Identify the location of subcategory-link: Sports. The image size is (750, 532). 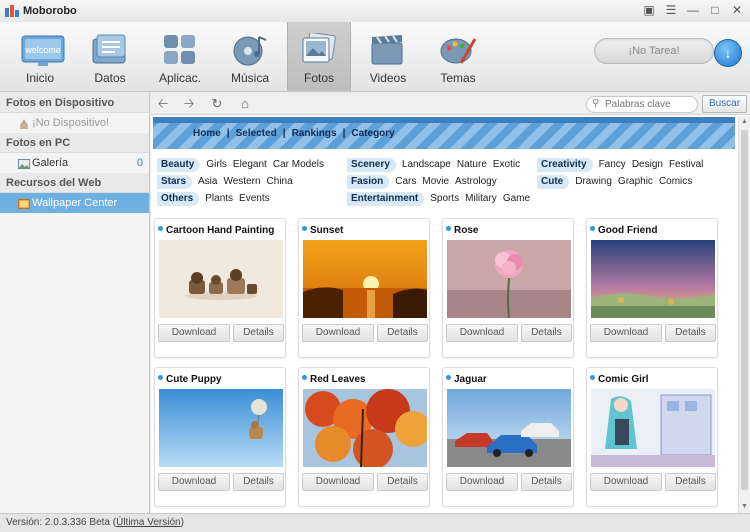
(444, 198).